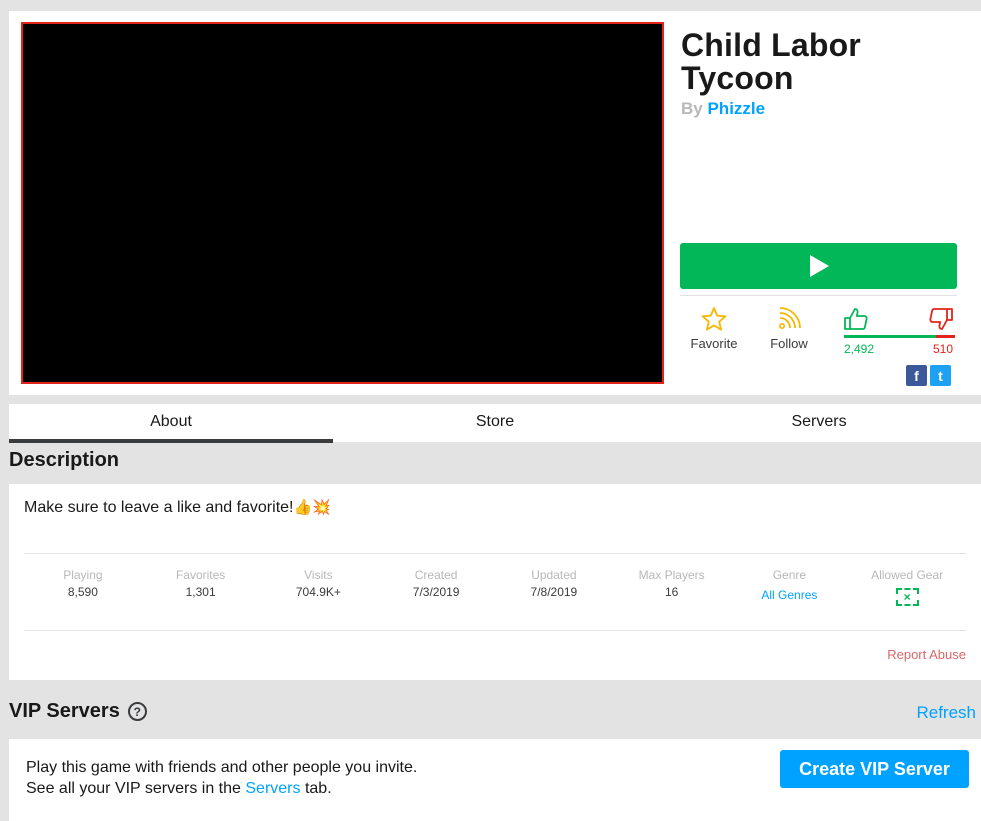 This screenshot has height=821, width=981. Describe the element at coordinates (64, 711) in the screenshot. I see `vip-servers-title: VIP Servers` at that location.